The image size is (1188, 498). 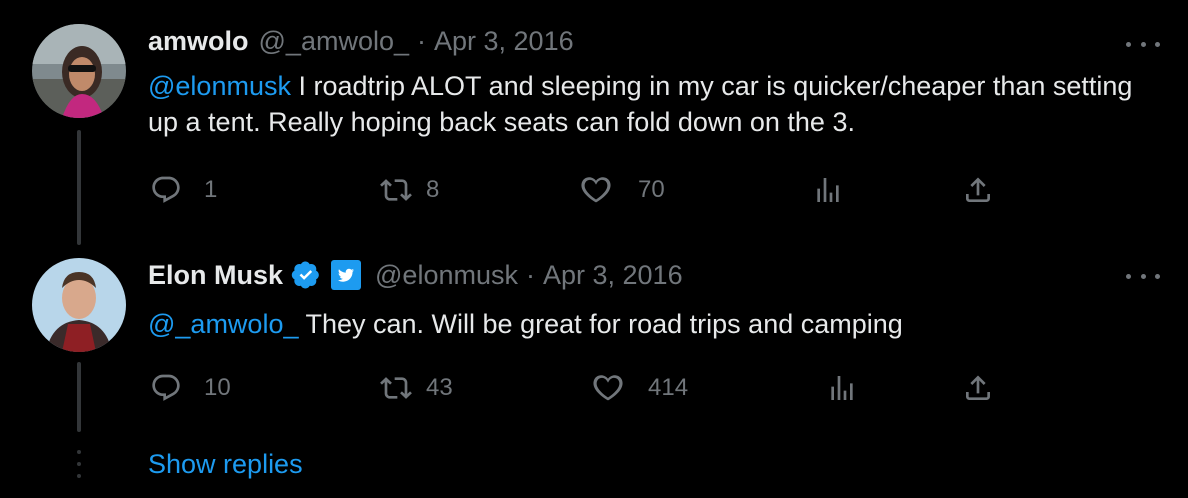 I want to click on like-count: 70, so click(x=651, y=189).